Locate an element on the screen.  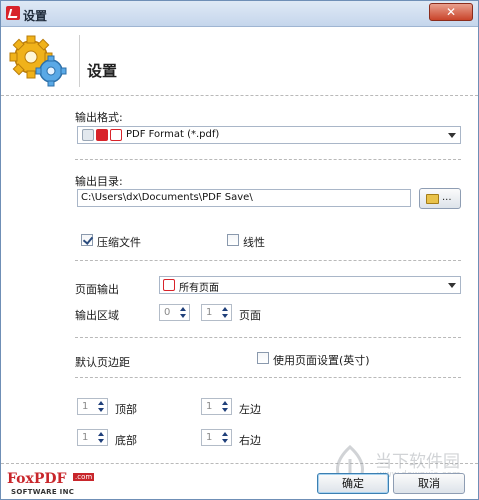
margin-top-label: 顶部 is located at coordinates (126, 409).